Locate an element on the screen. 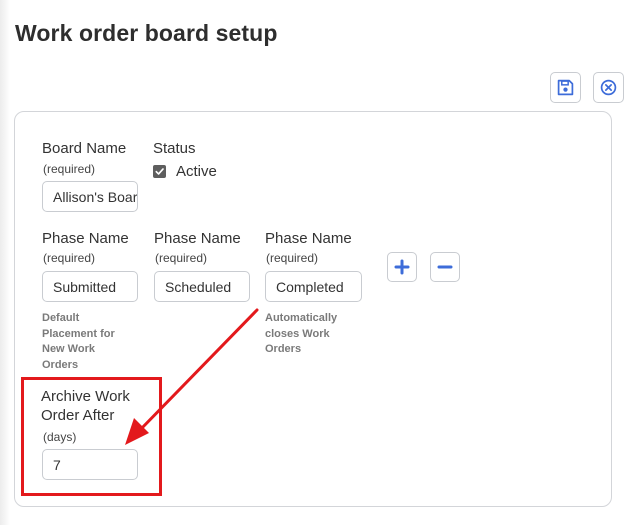 The image size is (625, 525). cancel-button is located at coordinates (608, 87).